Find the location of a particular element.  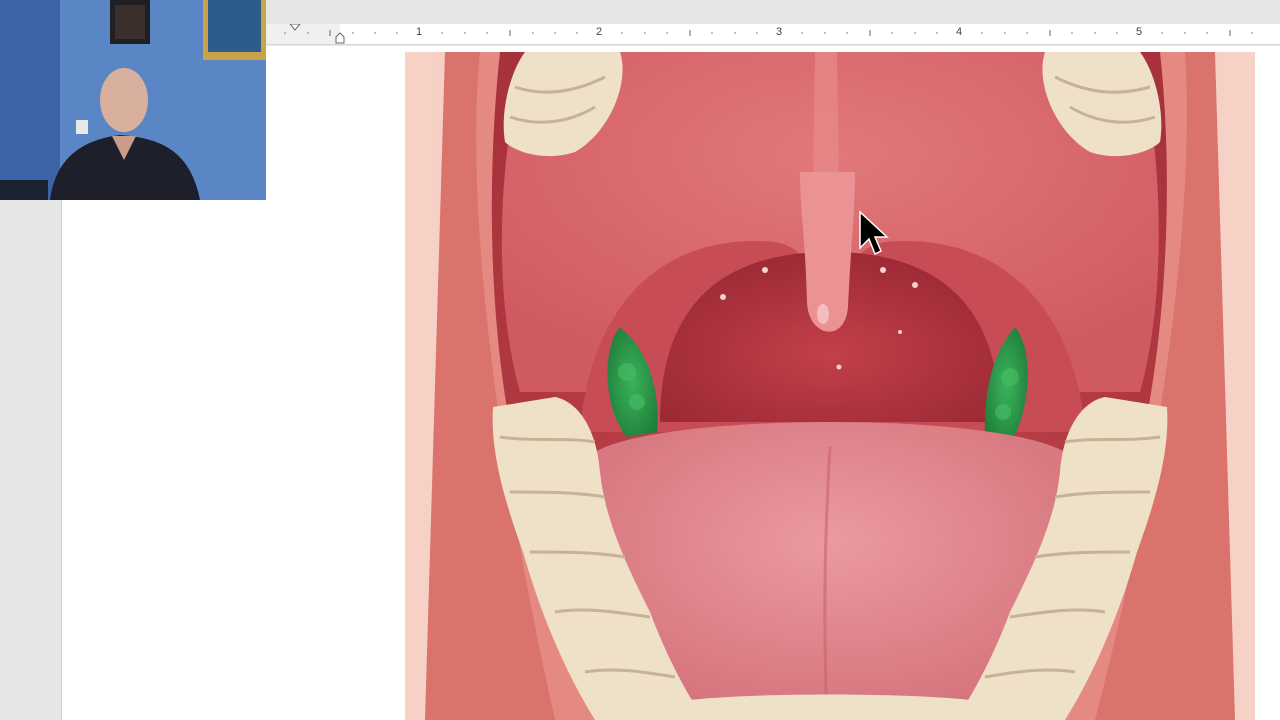

lower-front-teeth is located at coordinates (830, 707).